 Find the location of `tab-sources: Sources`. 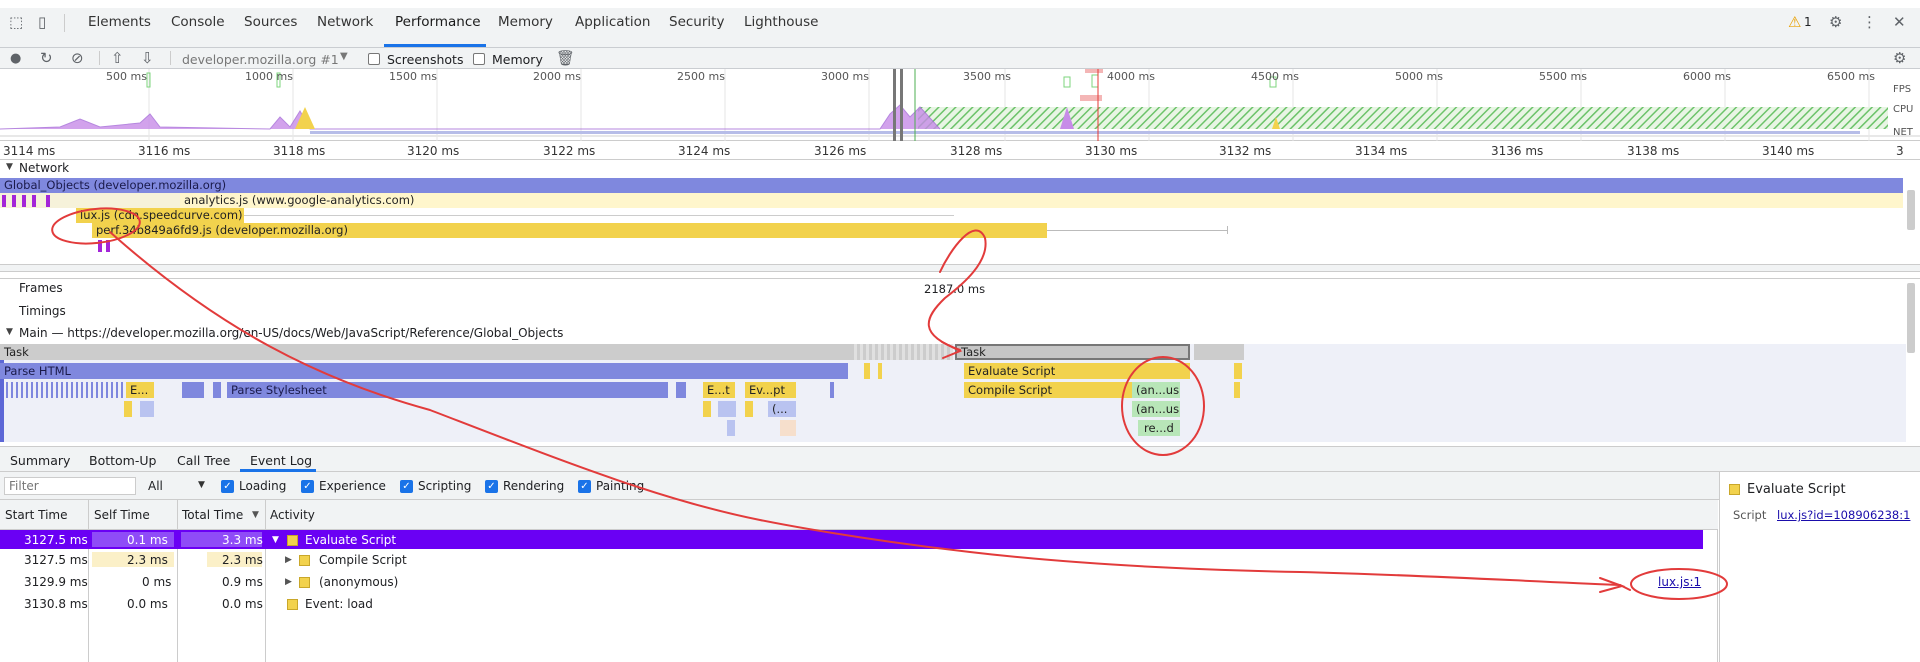

tab-sources: Sources is located at coordinates (270, 22).